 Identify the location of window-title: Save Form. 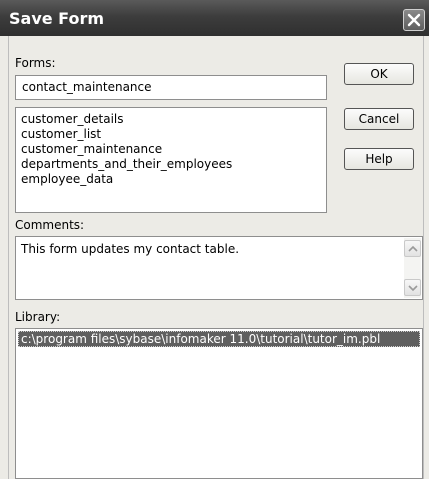
(57, 18).